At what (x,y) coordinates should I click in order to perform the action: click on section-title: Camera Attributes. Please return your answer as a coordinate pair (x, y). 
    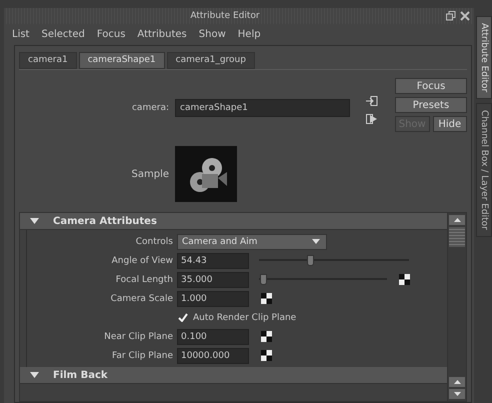
    Looking at the image, I should click on (105, 221).